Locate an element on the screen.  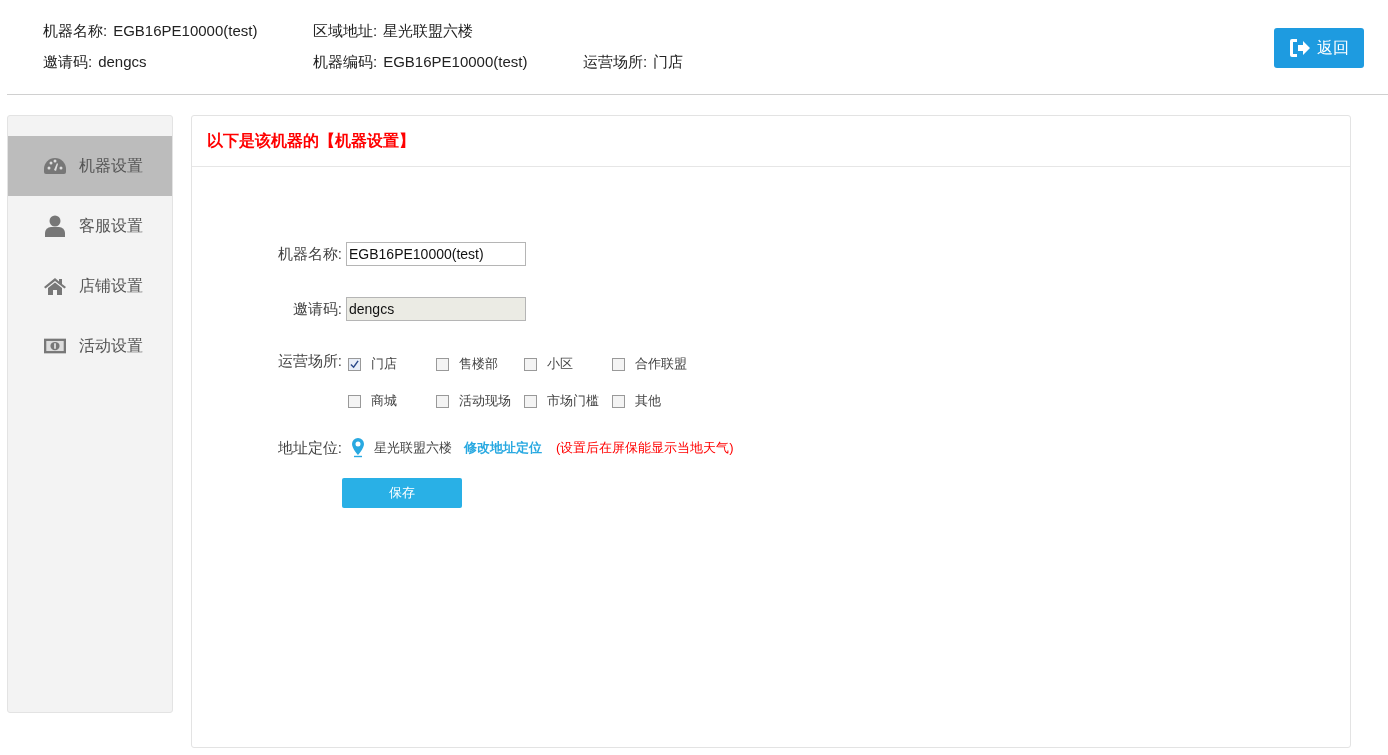
sidebar-item: 客服设置 is located at coordinates (90, 226).